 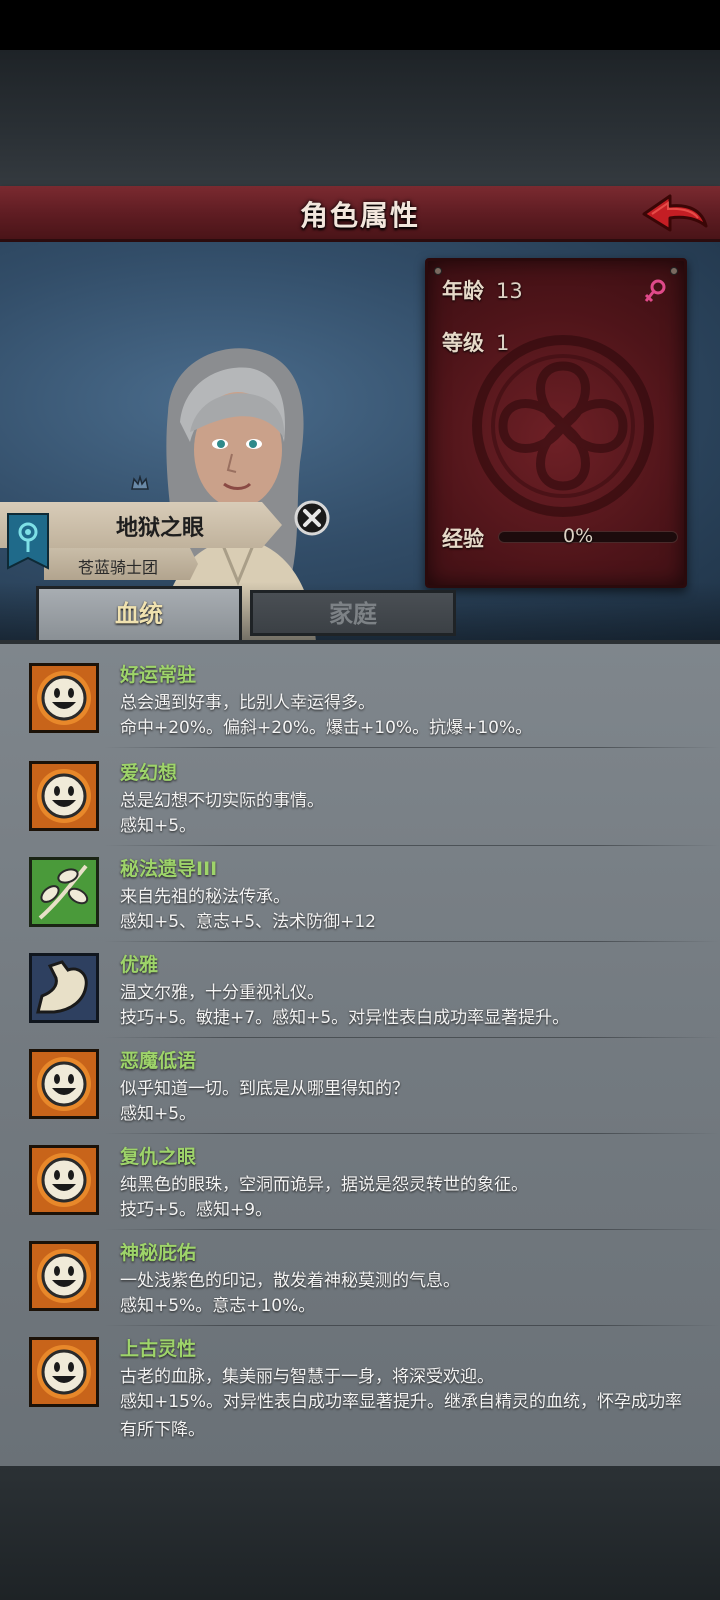 What do you see at coordinates (222, 801) in the screenshot?
I see `trait-description: 总是幻想不切实际的事情。` at bounding box center [222, 801].